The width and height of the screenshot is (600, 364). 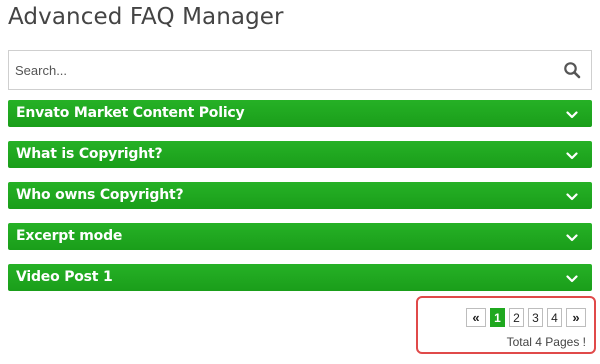 I want to click on search-box, so click(x=300, y=70).